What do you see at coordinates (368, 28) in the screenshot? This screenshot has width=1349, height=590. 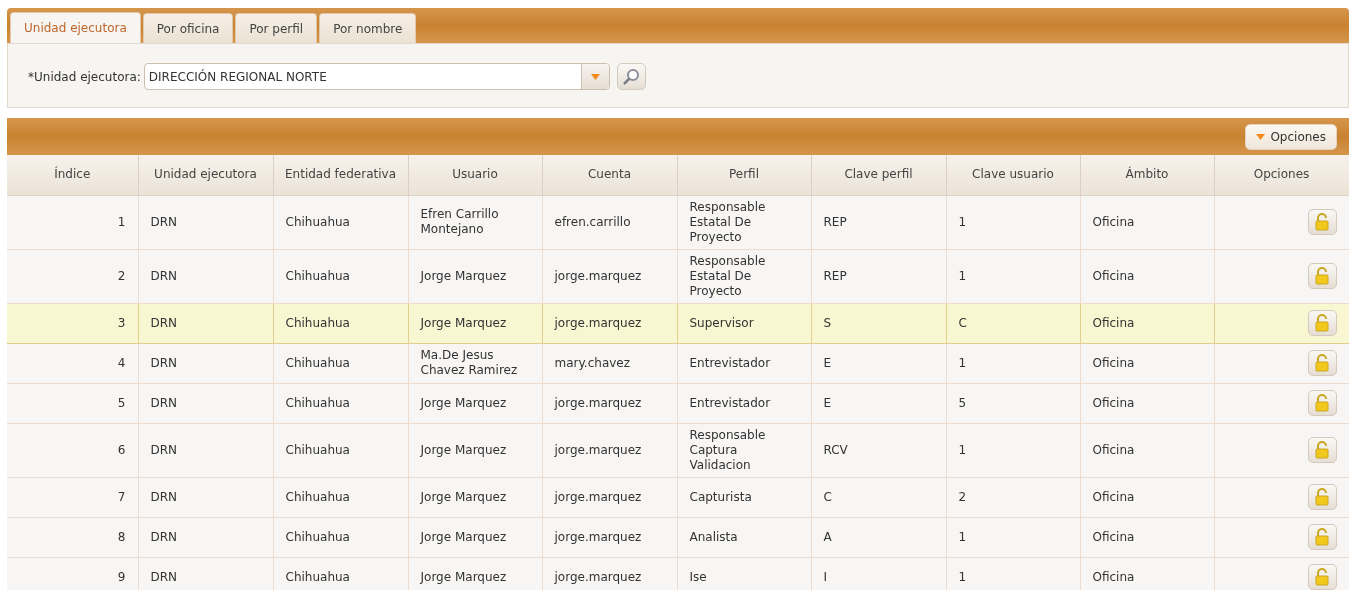 I see `tab: Por nombre` at bounding box center [368, 28].